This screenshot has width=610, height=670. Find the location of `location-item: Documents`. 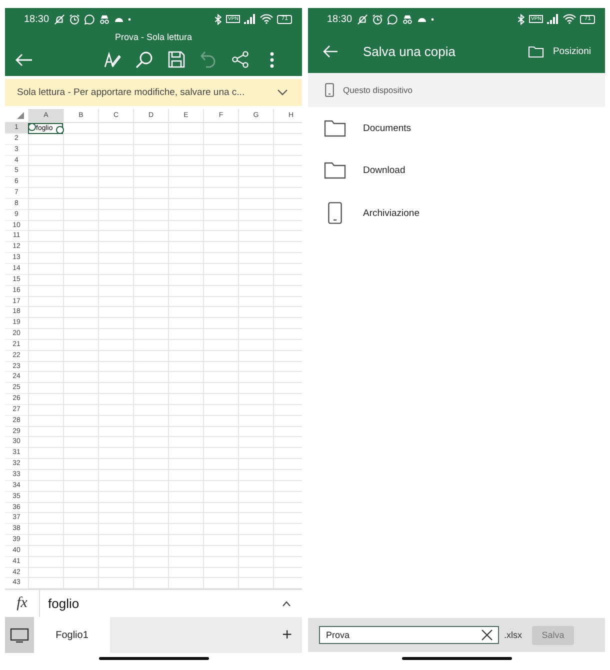

location-item: Documents is located at coordinates (456, 128).